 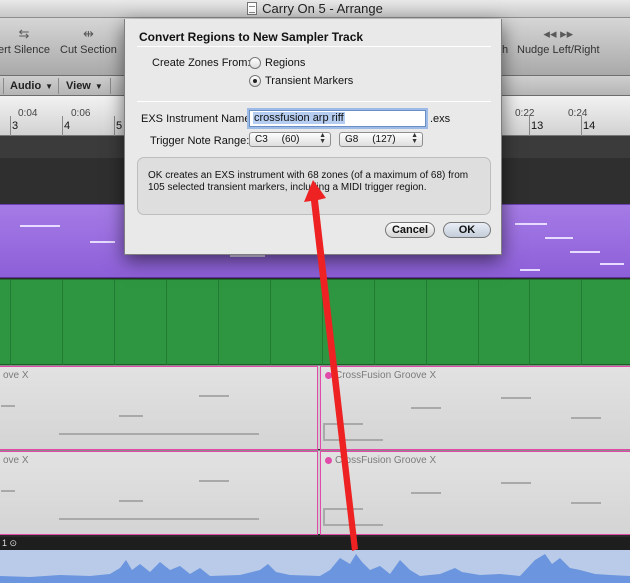 What do you see at coordinates (84, 86) in the screenshot?
I see `view-menu: View ▼` at bounding box center [84, 86].